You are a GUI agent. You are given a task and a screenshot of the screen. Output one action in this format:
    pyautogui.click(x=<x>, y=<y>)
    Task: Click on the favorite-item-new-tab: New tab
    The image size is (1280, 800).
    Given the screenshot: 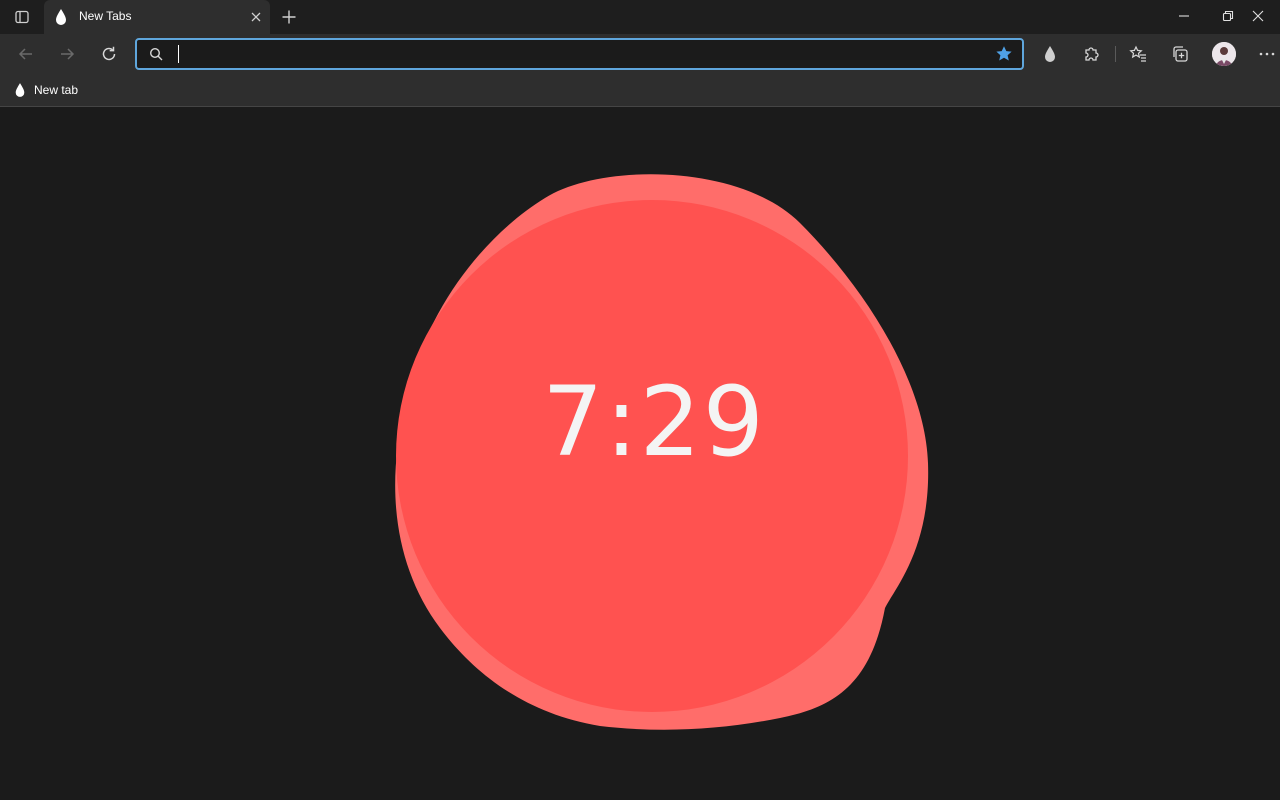 What is the action you would take?
    pyautogui.click(x=46, y=90)
    